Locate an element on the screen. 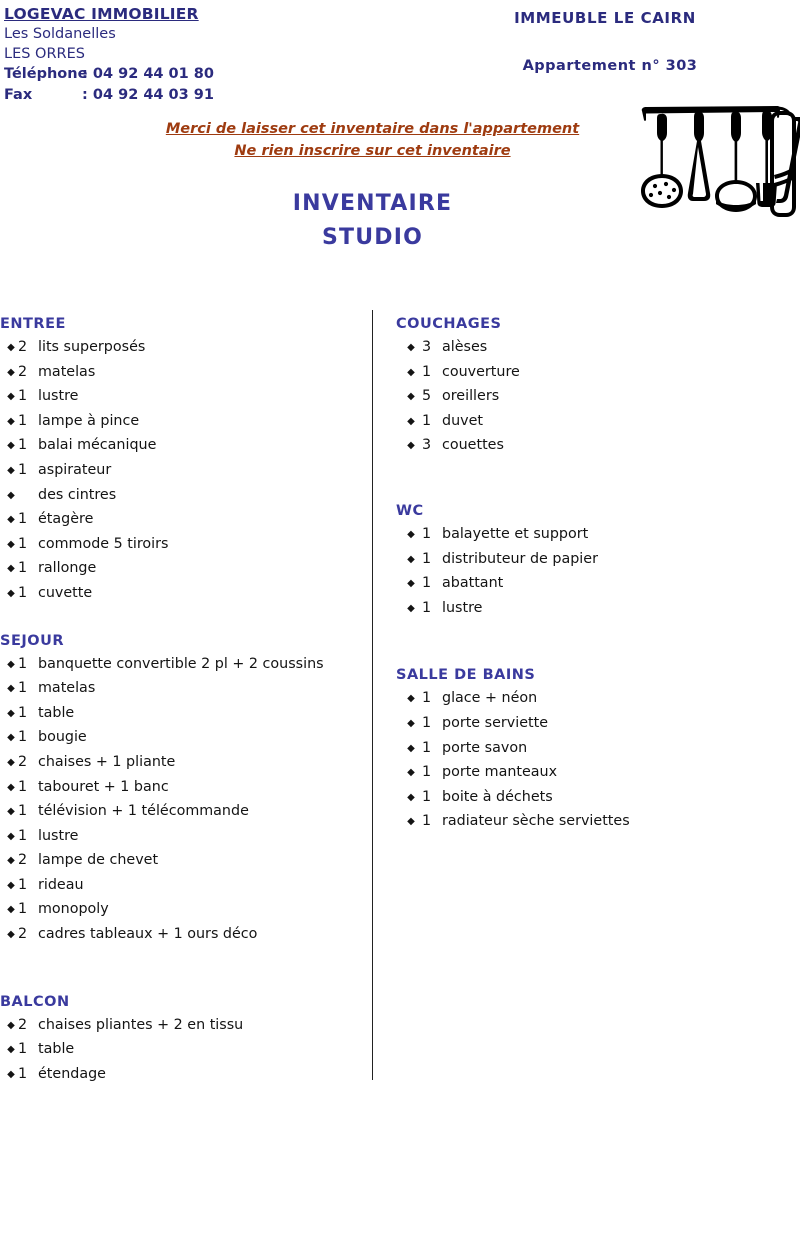 The image size is (800, 1244). fax-value: 04 92 44 03 91 is located at coordinates (153, 95).